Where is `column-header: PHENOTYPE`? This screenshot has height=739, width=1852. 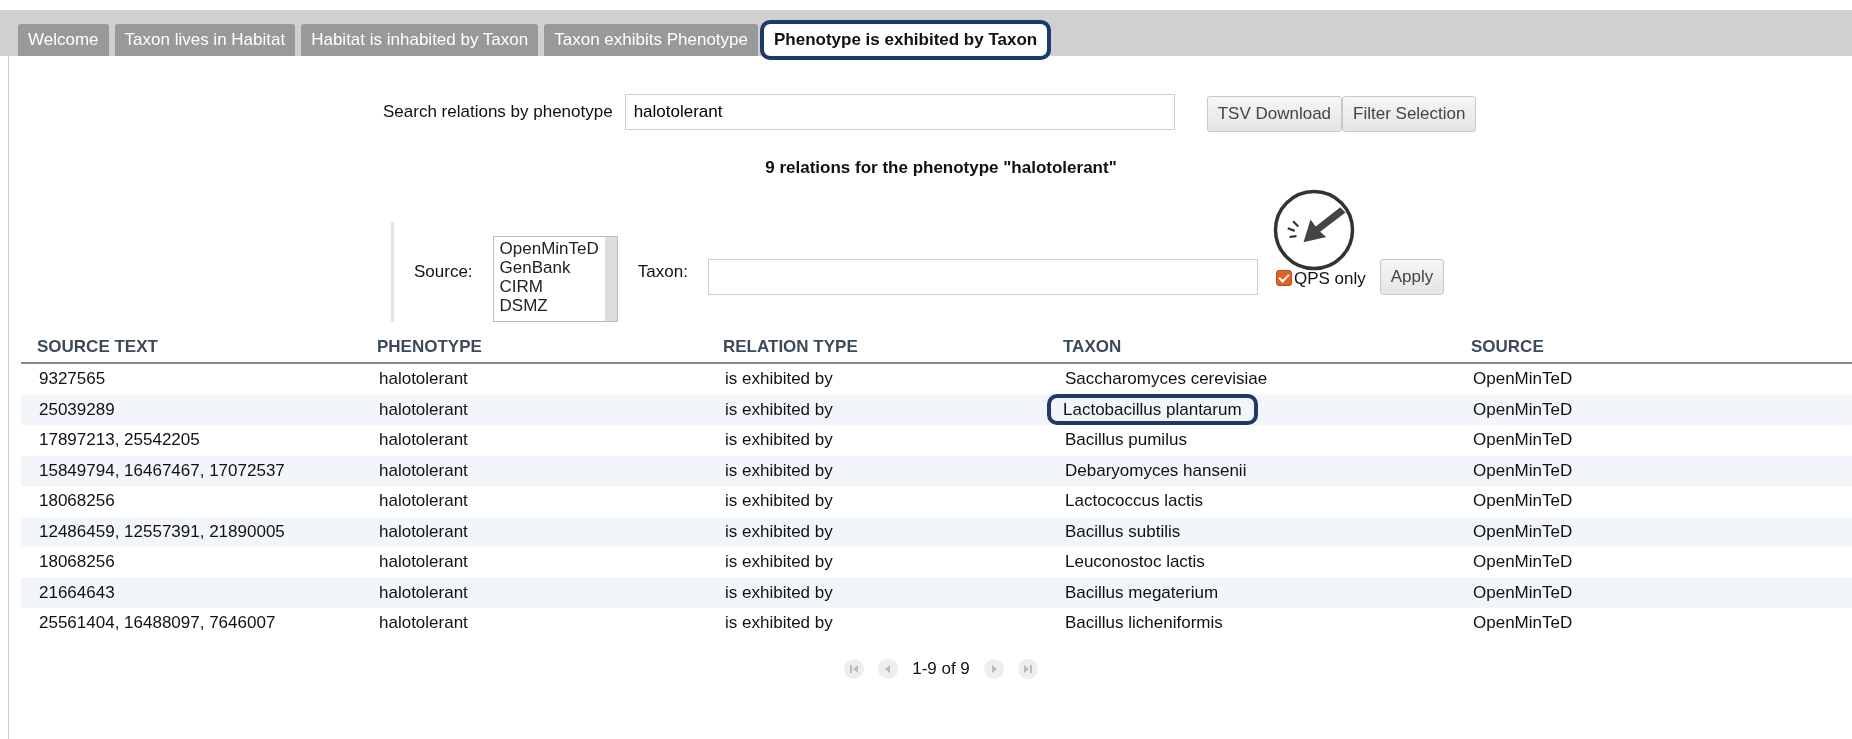
column-header: PHENOTYPE is located at coordinates (534, 347).